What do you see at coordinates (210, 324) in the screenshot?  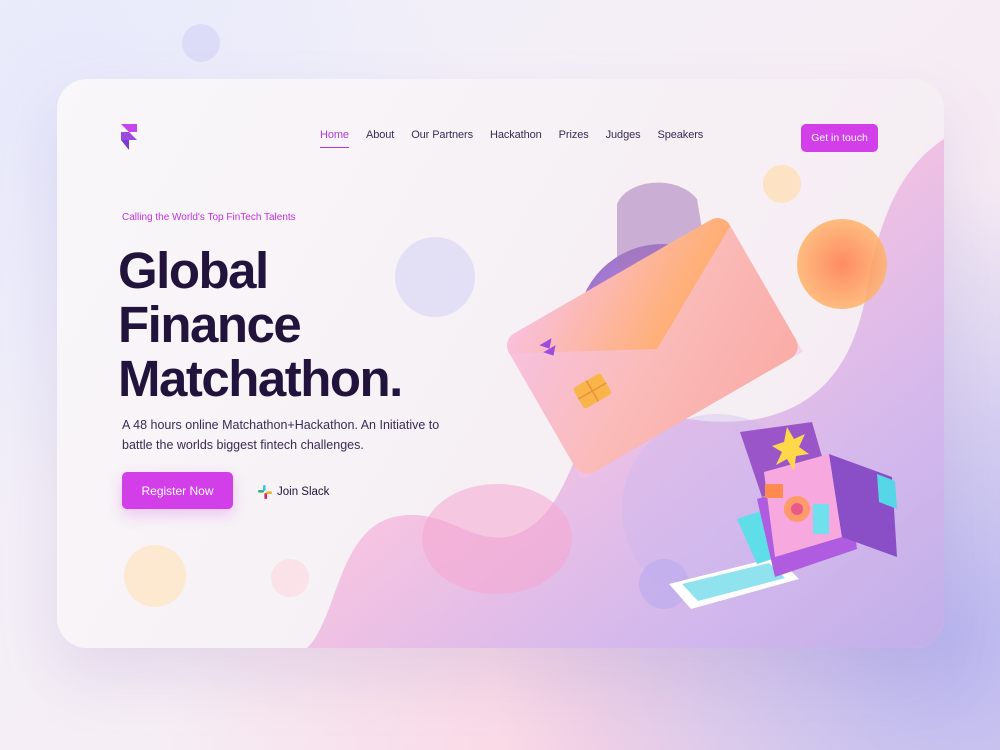 I see `headline-line-2: Finance` at bounding box center [210, 324].